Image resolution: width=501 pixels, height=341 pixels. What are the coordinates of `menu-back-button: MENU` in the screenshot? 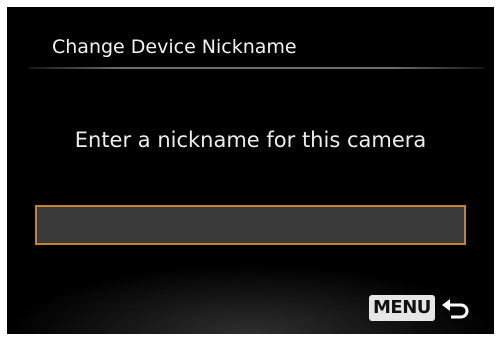 It's located at (420, 308).